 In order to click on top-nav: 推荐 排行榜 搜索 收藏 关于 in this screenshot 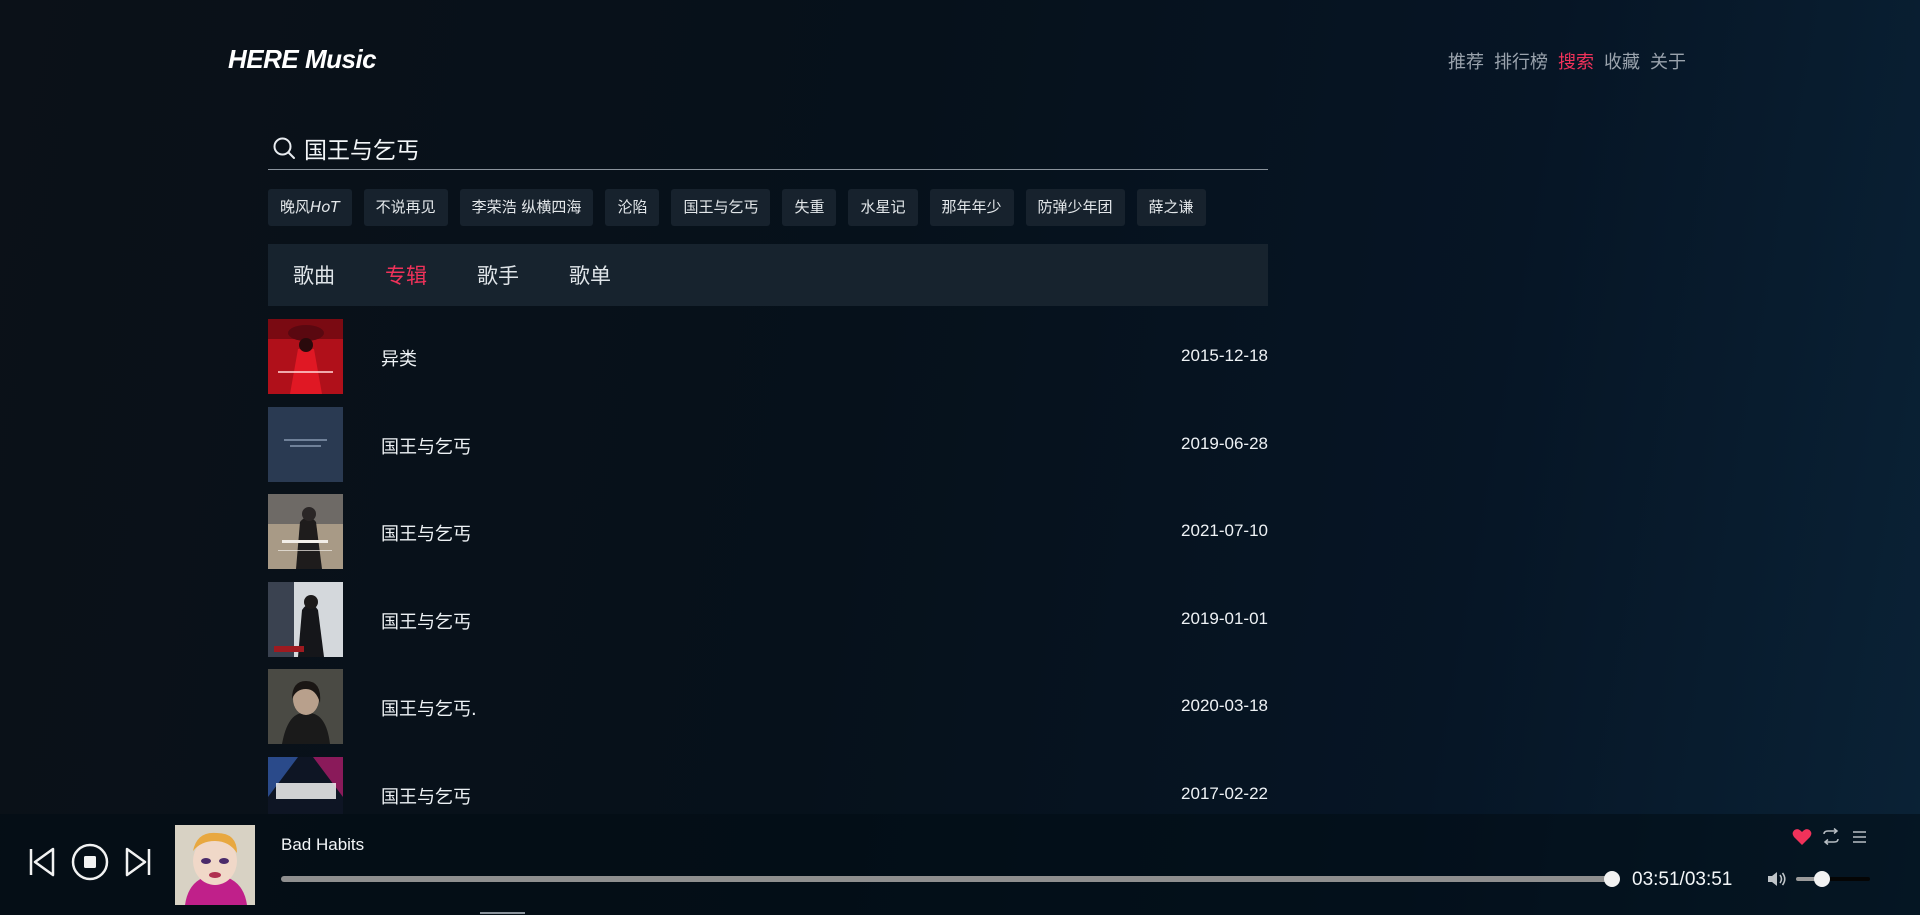, I will do `click(1567, 61)`.